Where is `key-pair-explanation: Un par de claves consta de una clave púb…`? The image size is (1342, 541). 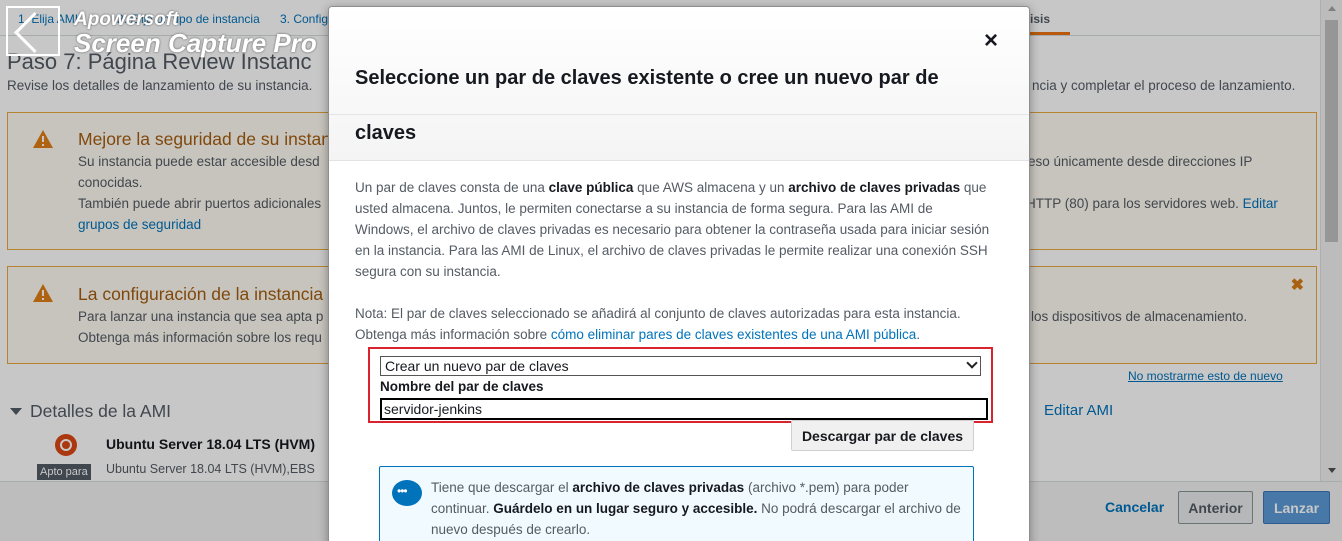 key-pair-explanation: Un par de claves consta de una clave púb… is located at coordinates (672, 229).